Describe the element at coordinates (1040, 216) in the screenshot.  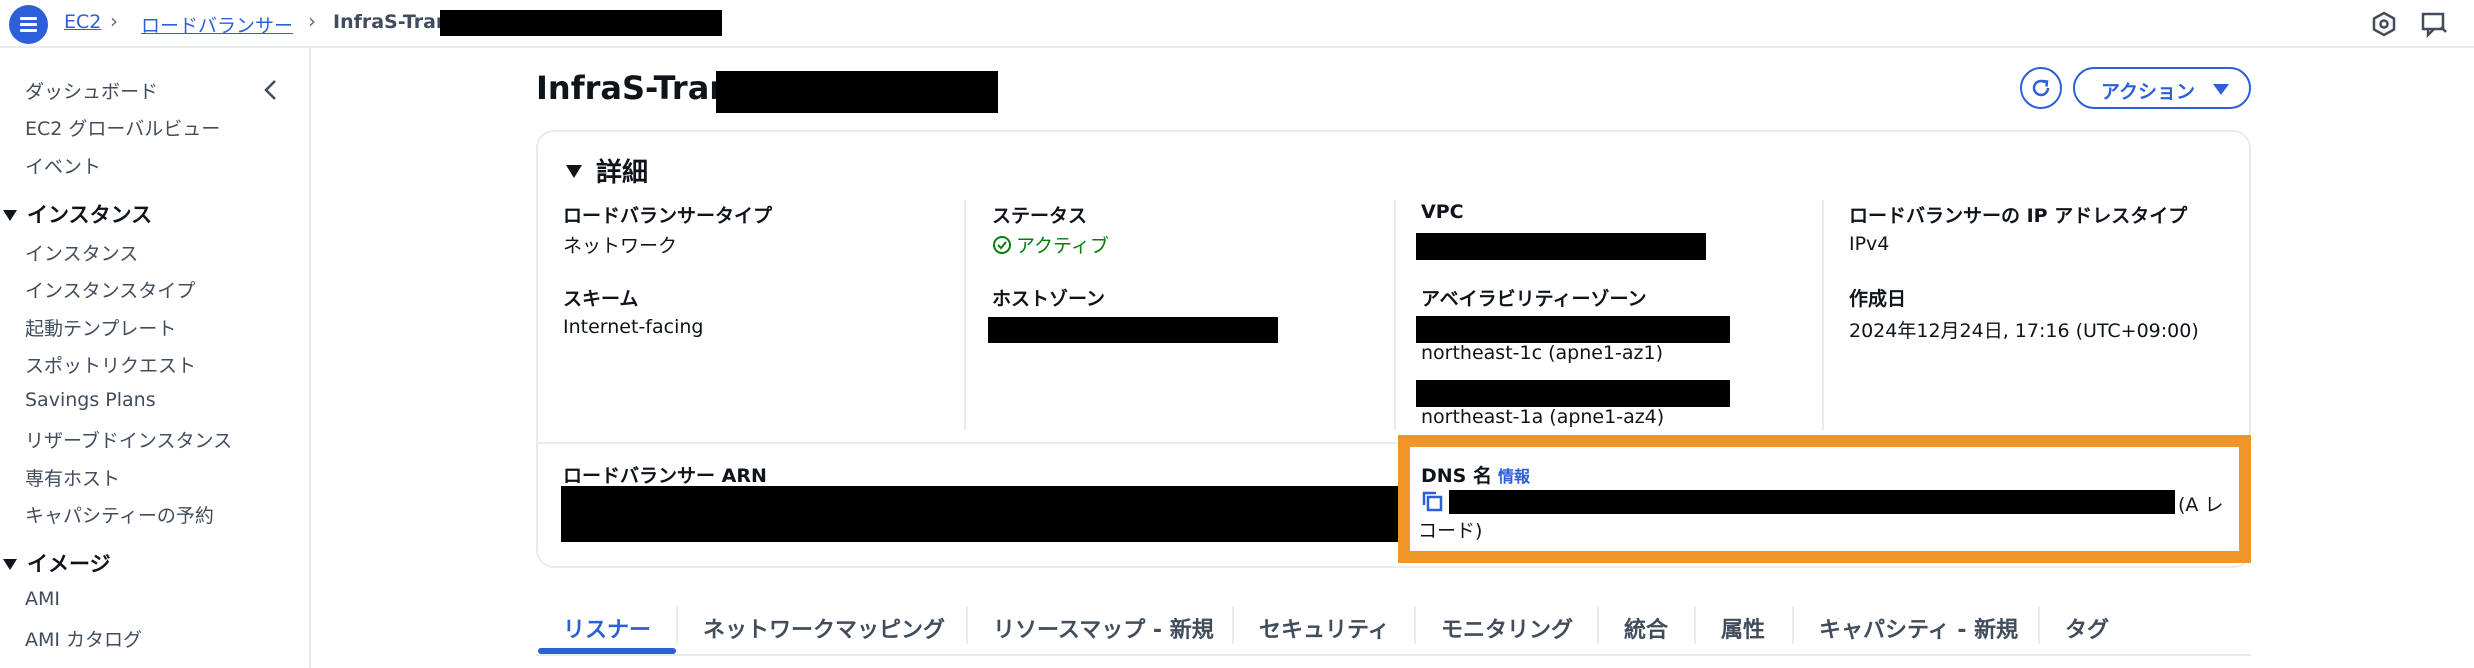
I see `status-label: ステータス` at that location.